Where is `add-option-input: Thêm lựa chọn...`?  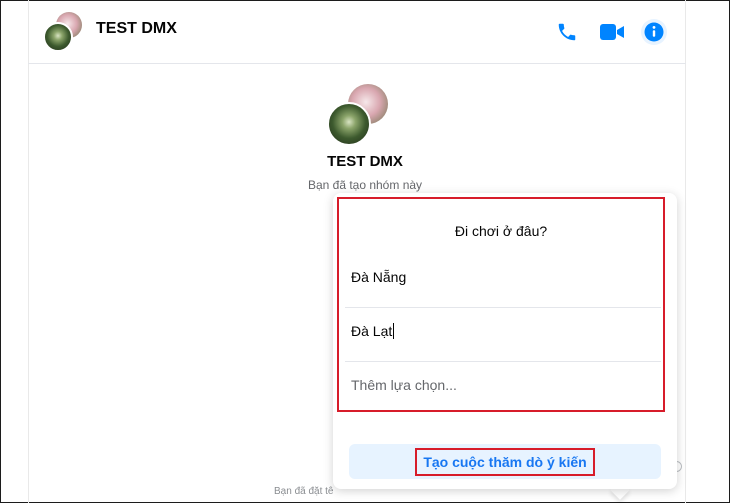
add-option-input: Thêm lựa chọn... is located at coordinates (404, 385).